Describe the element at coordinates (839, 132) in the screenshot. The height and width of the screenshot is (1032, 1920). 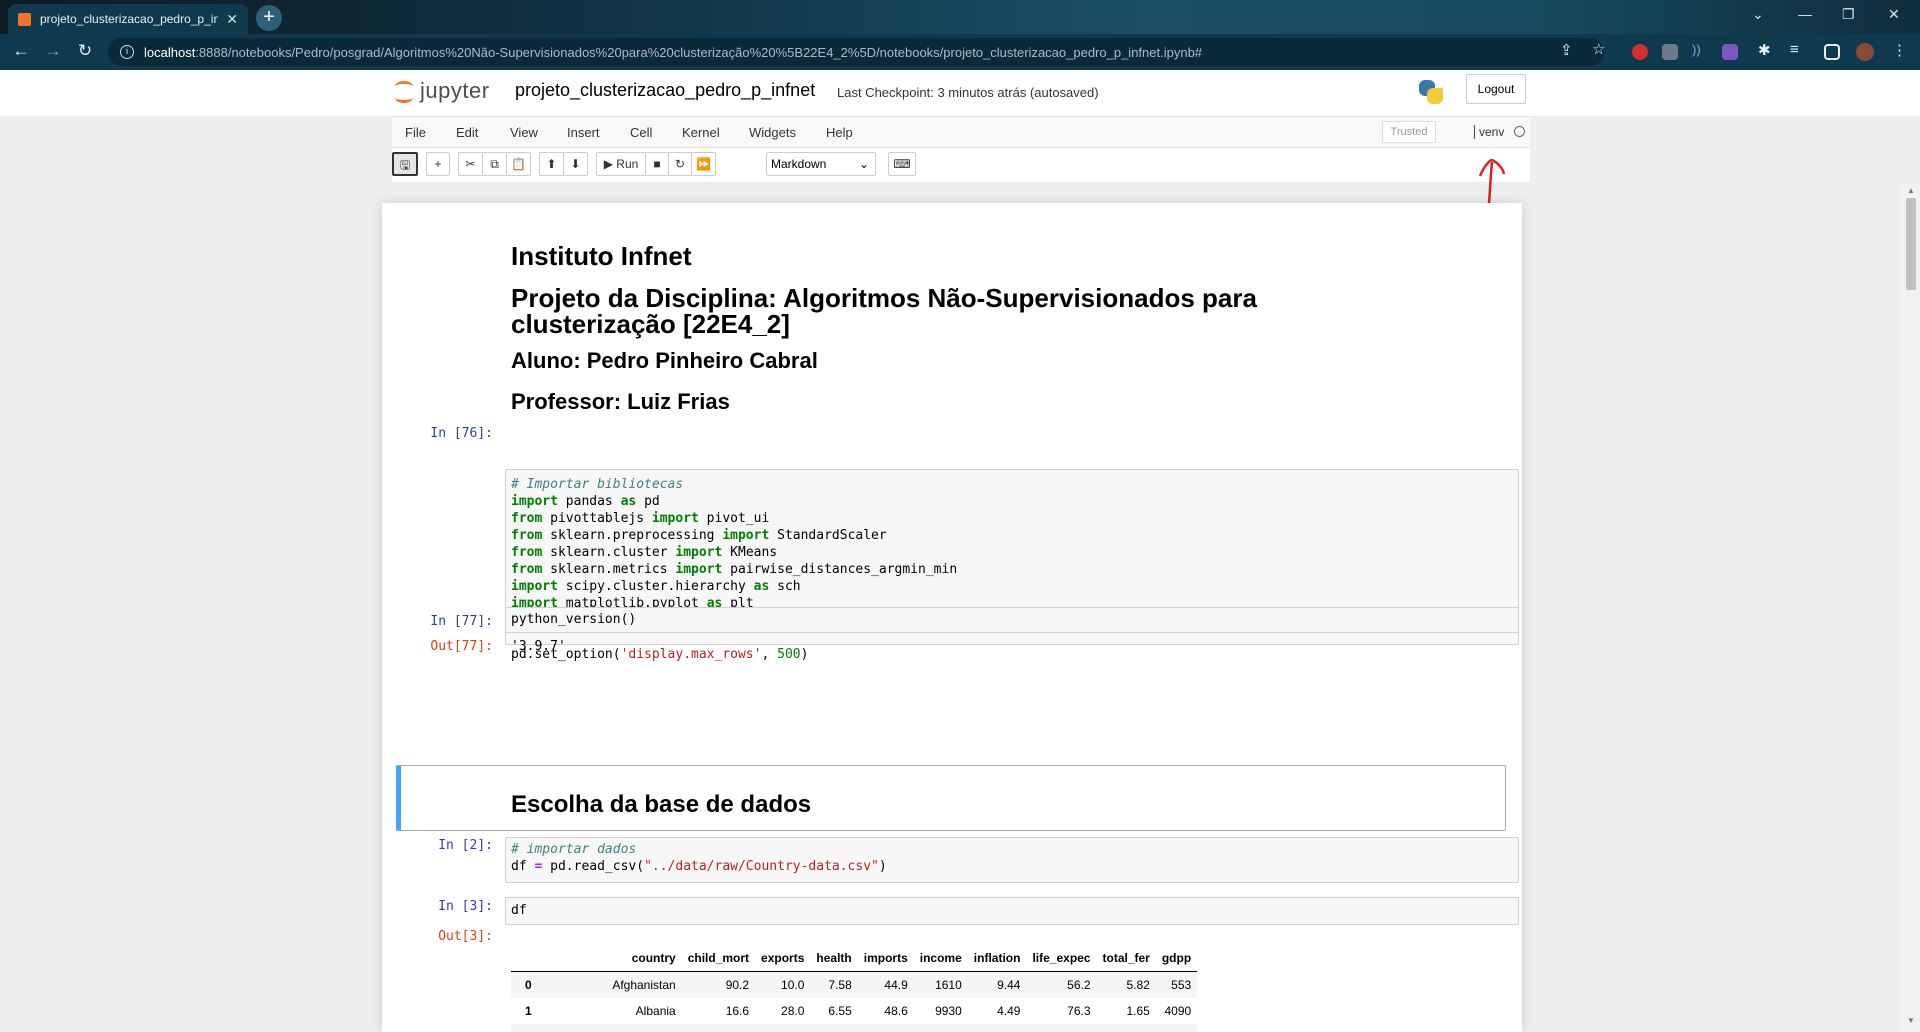
I see `menu-help: Help` at that location.